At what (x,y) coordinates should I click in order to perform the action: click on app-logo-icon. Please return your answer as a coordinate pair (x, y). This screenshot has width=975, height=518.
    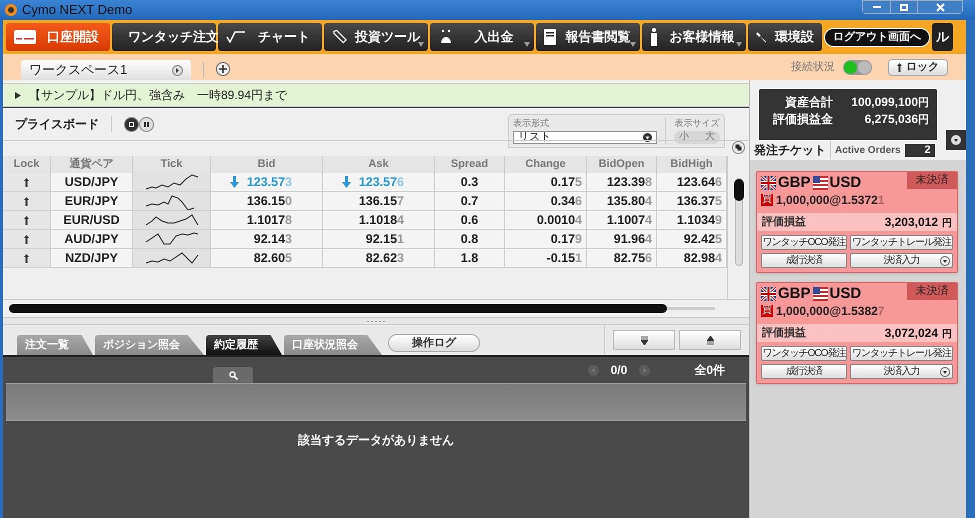
    Looking at the image, I should click on (11, 10).